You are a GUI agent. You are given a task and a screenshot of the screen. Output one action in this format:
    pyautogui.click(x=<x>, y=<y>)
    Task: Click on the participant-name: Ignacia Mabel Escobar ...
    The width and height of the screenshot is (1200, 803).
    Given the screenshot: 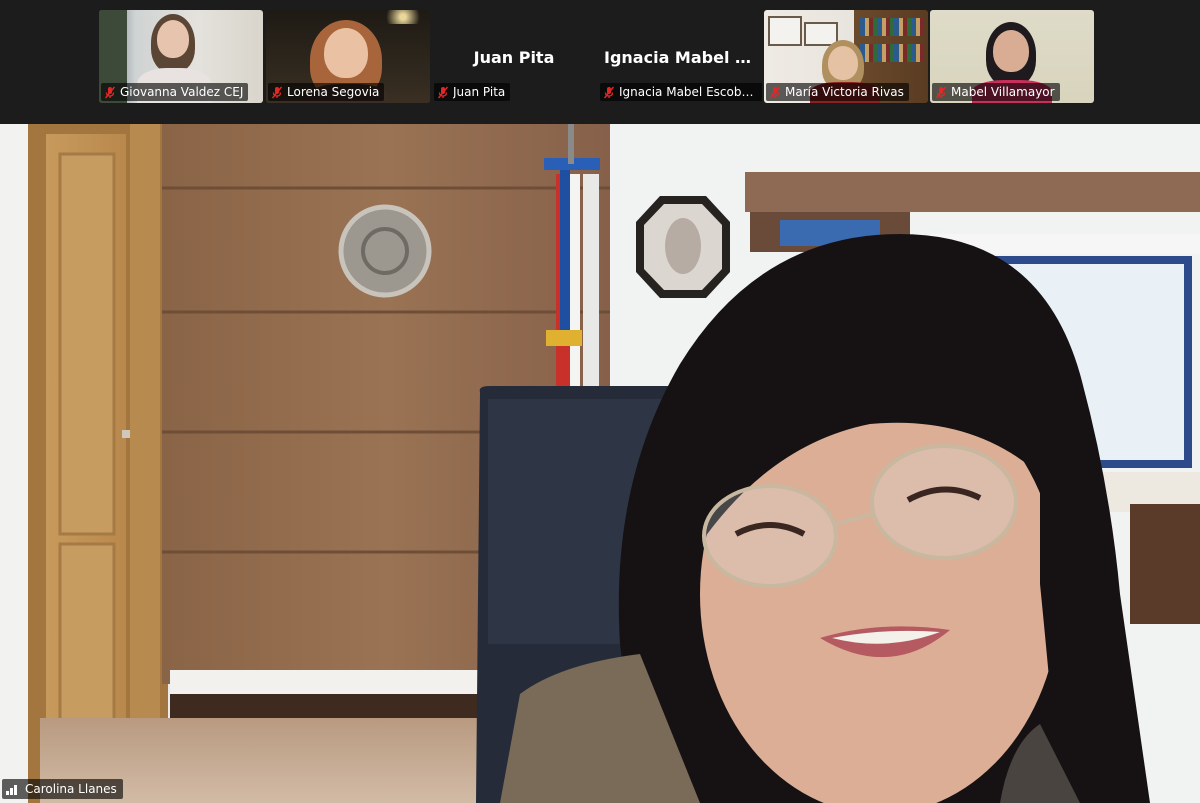 What is the action you would take?
    pyautogui.click(x=689, y=92)
    